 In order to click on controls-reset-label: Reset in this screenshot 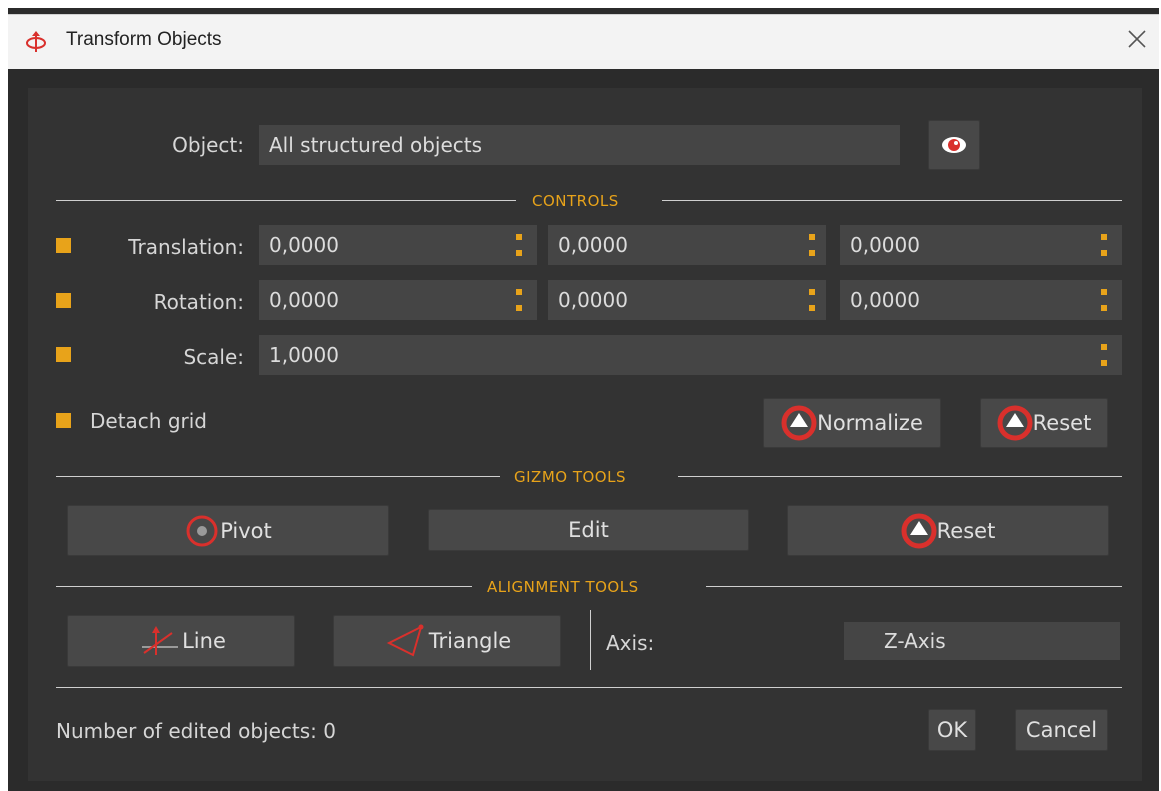, I will do `click(1062, 423)`.